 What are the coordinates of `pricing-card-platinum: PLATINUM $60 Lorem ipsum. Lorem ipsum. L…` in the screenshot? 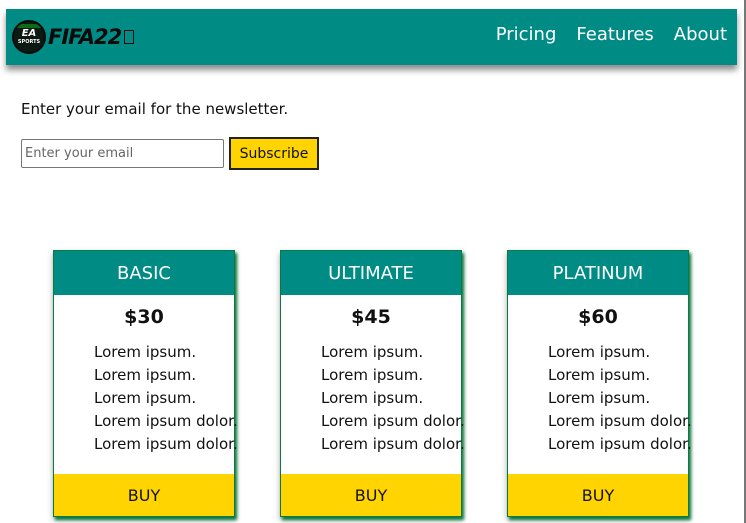 It's located at (599, 383).